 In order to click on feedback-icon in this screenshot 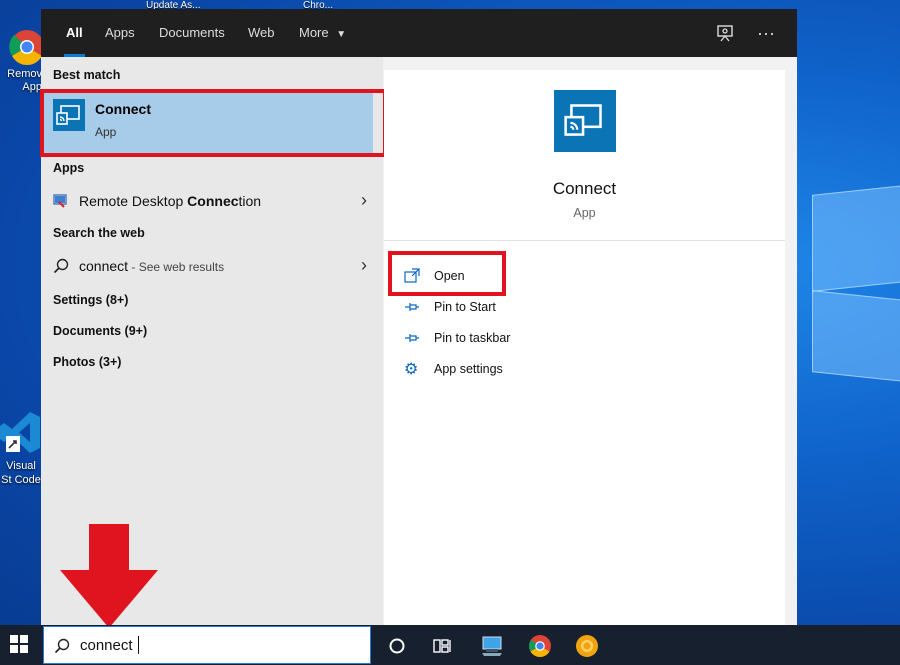, I will do `click(726, 33)`.